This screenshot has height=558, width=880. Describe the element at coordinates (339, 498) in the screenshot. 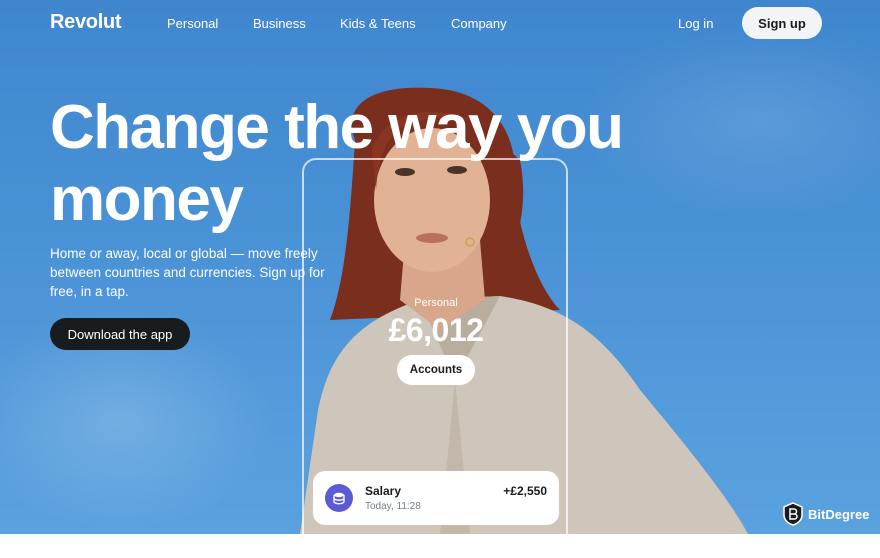

I see `coins-icon` at that location.